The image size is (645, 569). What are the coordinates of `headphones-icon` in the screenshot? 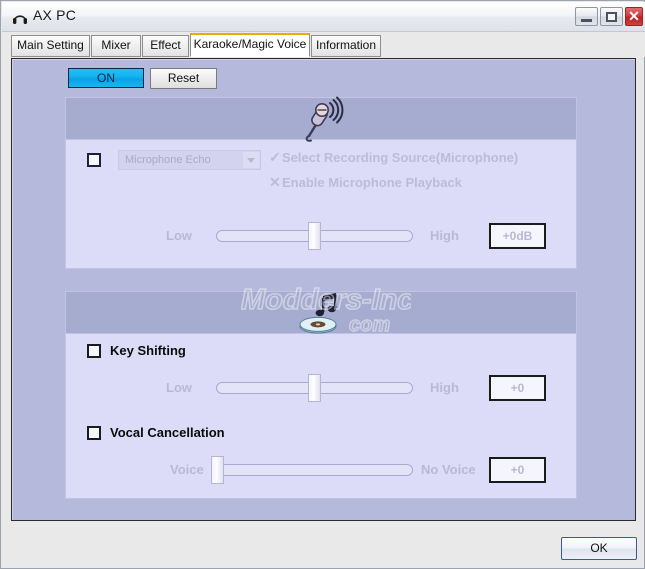 It's located at (20, 17).